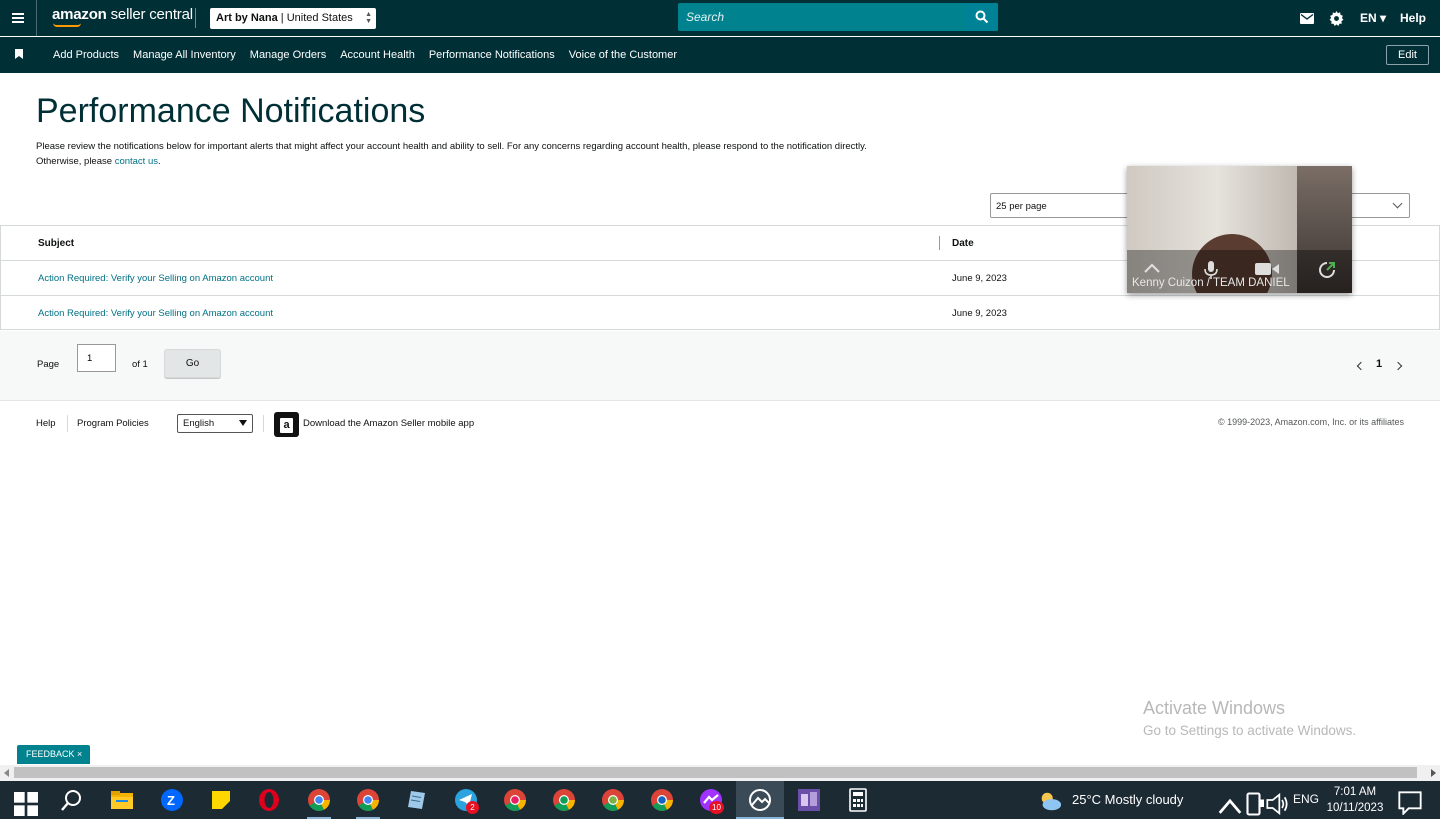 This screenshot has height=819, width=1440. Describe the element at coordinates (809, 800) in the screenshot. I see `image-viewer-icon` at that location.